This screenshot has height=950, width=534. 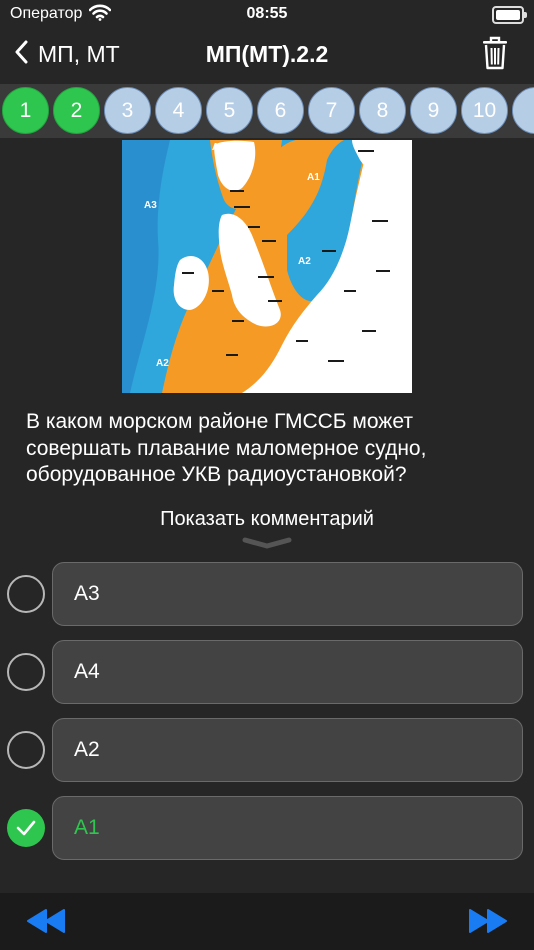 I want to click on previous-question-button, so click(x=46, y=923).